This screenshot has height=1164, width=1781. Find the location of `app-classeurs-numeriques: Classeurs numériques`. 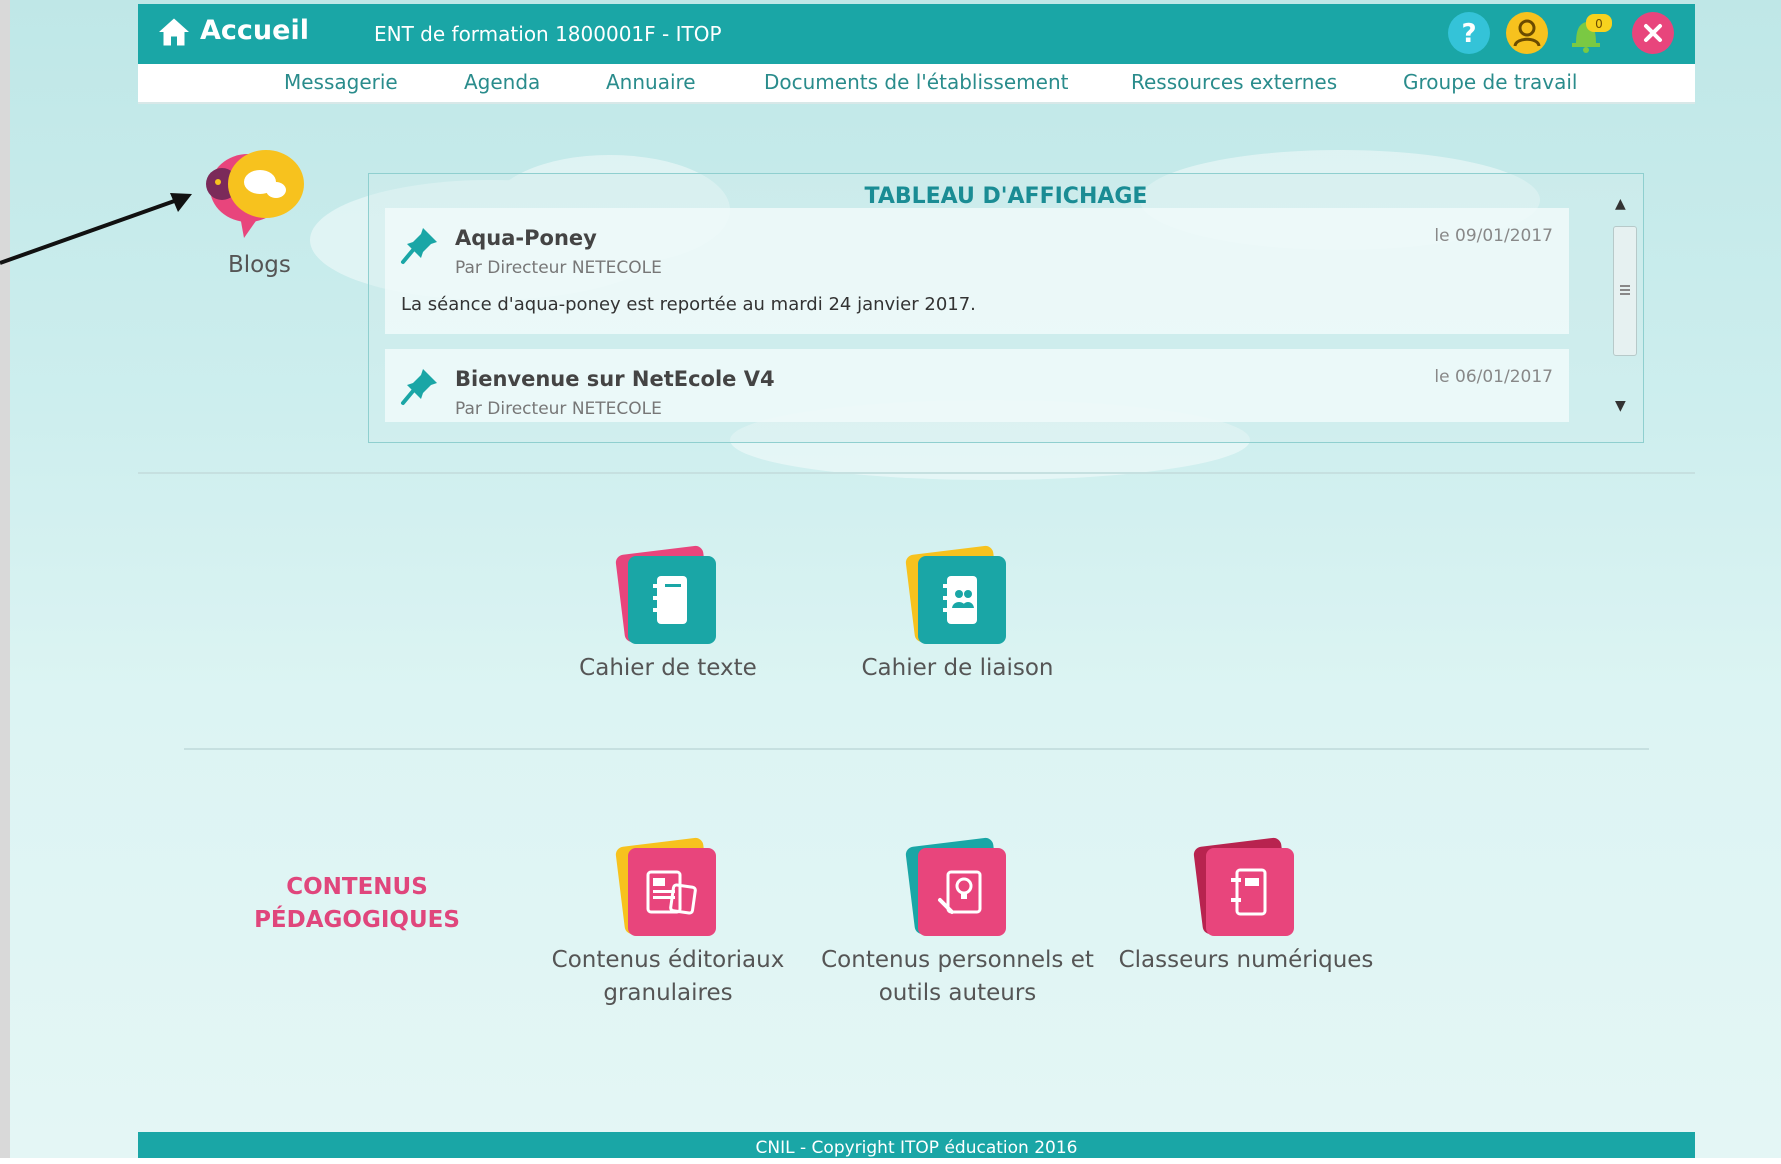

app-classeurs-numeriques: Classeurs numériques is located at coordinates (1246, 906).